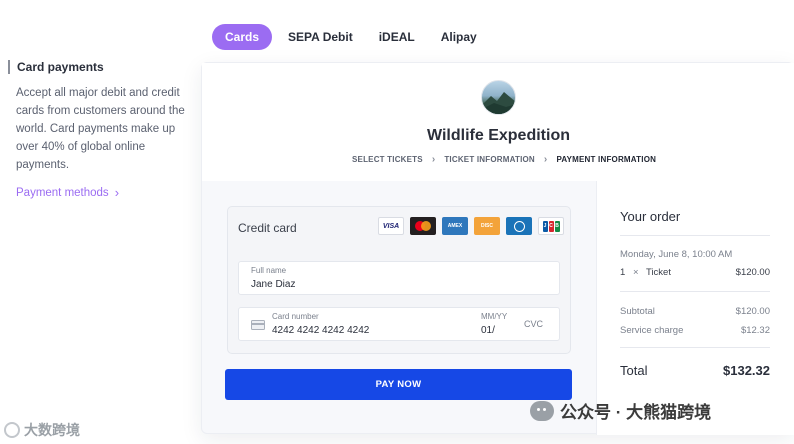 This screenshot has height=444, width=794. I want to click on watermark-left: 大数跨境, so click(42, 430).